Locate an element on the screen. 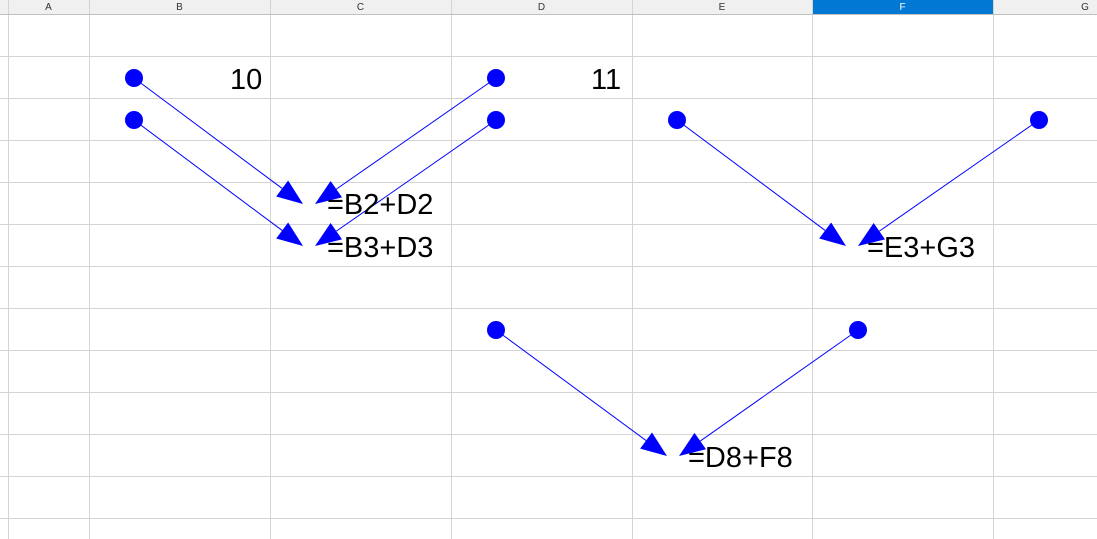 The width and height of the screenshot is (1097, 539). column-header-f: F is located at coordinates (902, 7).